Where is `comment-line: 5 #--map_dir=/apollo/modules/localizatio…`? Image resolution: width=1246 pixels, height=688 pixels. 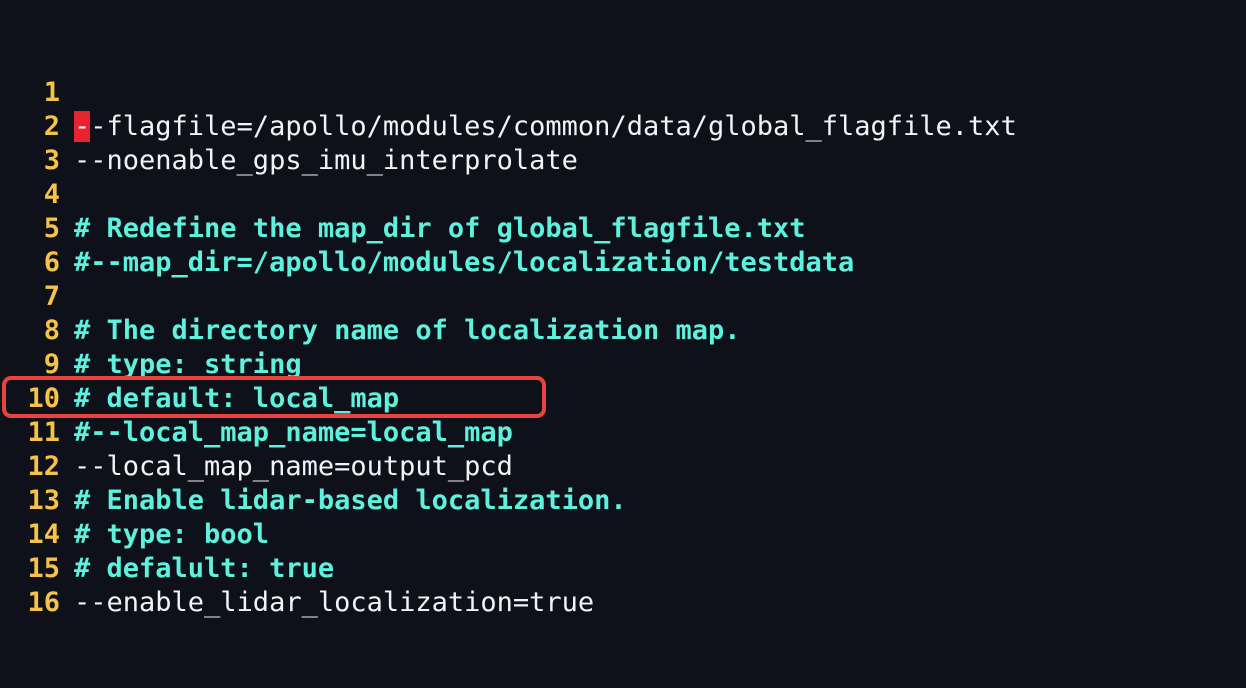 comment-line: 5 #--map_dir=/apollo/modules/localizatio… is located at coordinates (427, 228).